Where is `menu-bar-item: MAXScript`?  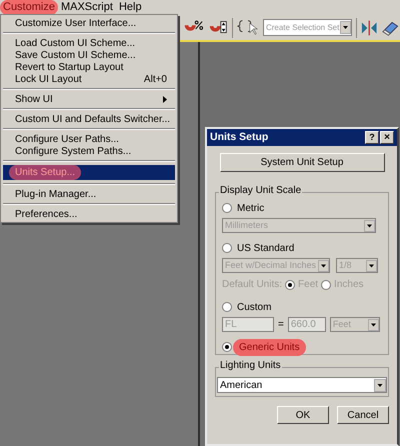
menu-bar-item: MAXScript is located at coordinates (87, 7).